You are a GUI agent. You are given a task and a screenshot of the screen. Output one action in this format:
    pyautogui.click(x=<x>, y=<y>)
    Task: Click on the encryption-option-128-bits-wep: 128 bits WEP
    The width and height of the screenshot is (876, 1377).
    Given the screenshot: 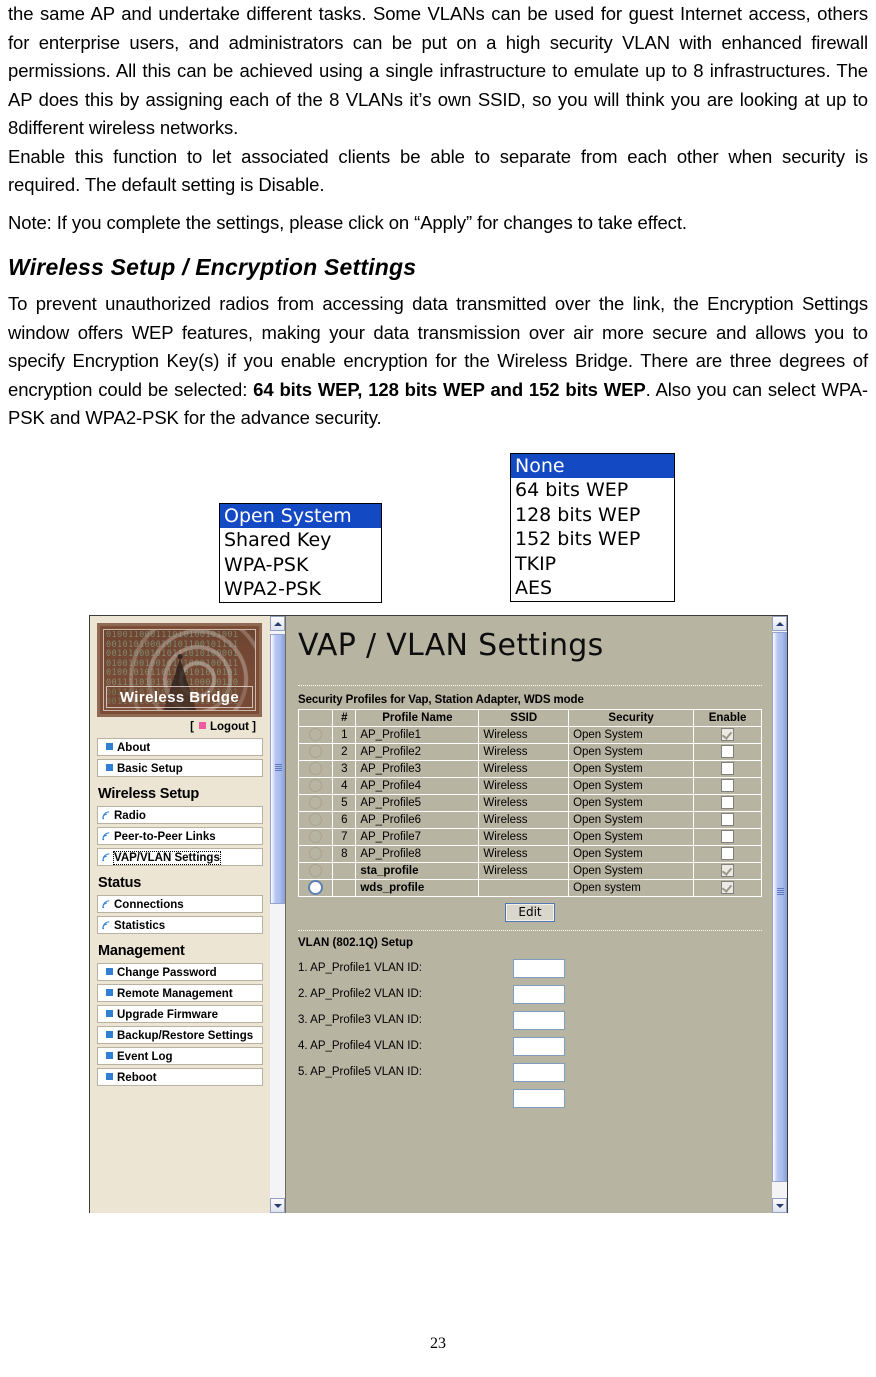 What is the action you would take?
    pyautogui.click(x=592, y=515)
    